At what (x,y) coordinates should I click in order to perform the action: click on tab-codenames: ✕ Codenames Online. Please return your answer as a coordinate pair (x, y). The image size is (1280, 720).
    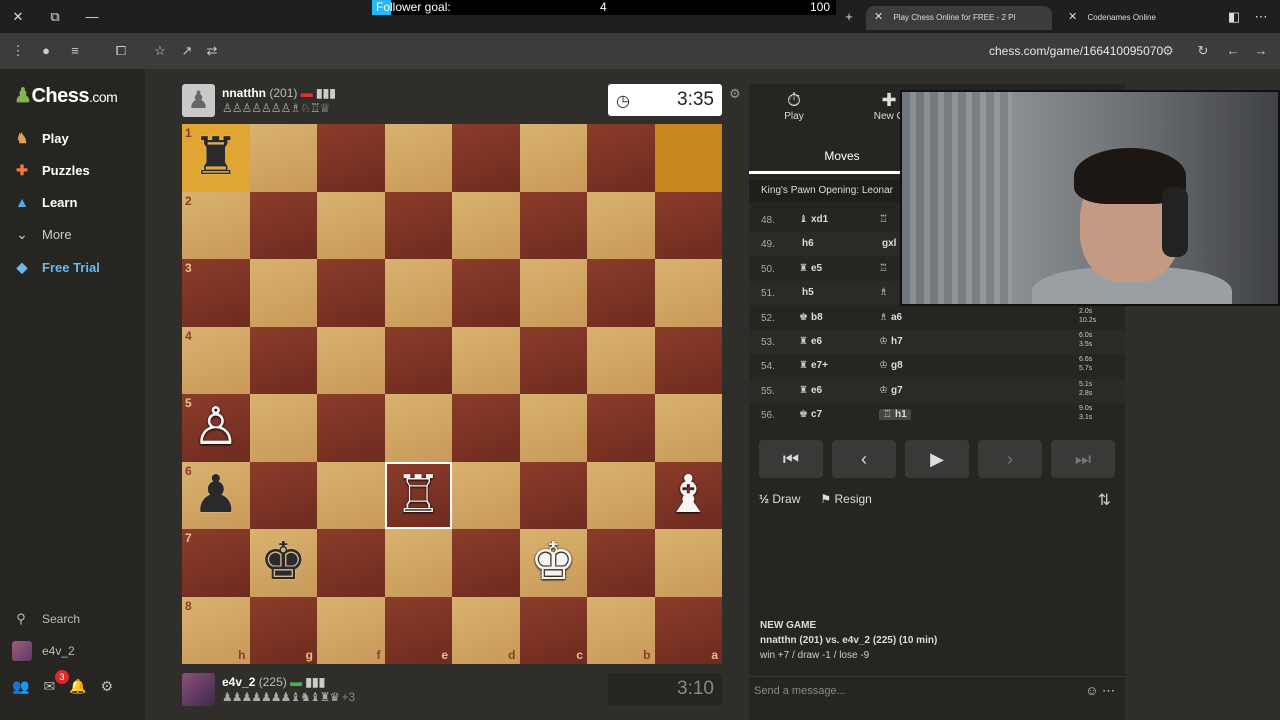
    Looking at the image, I should click on (1138, 18).